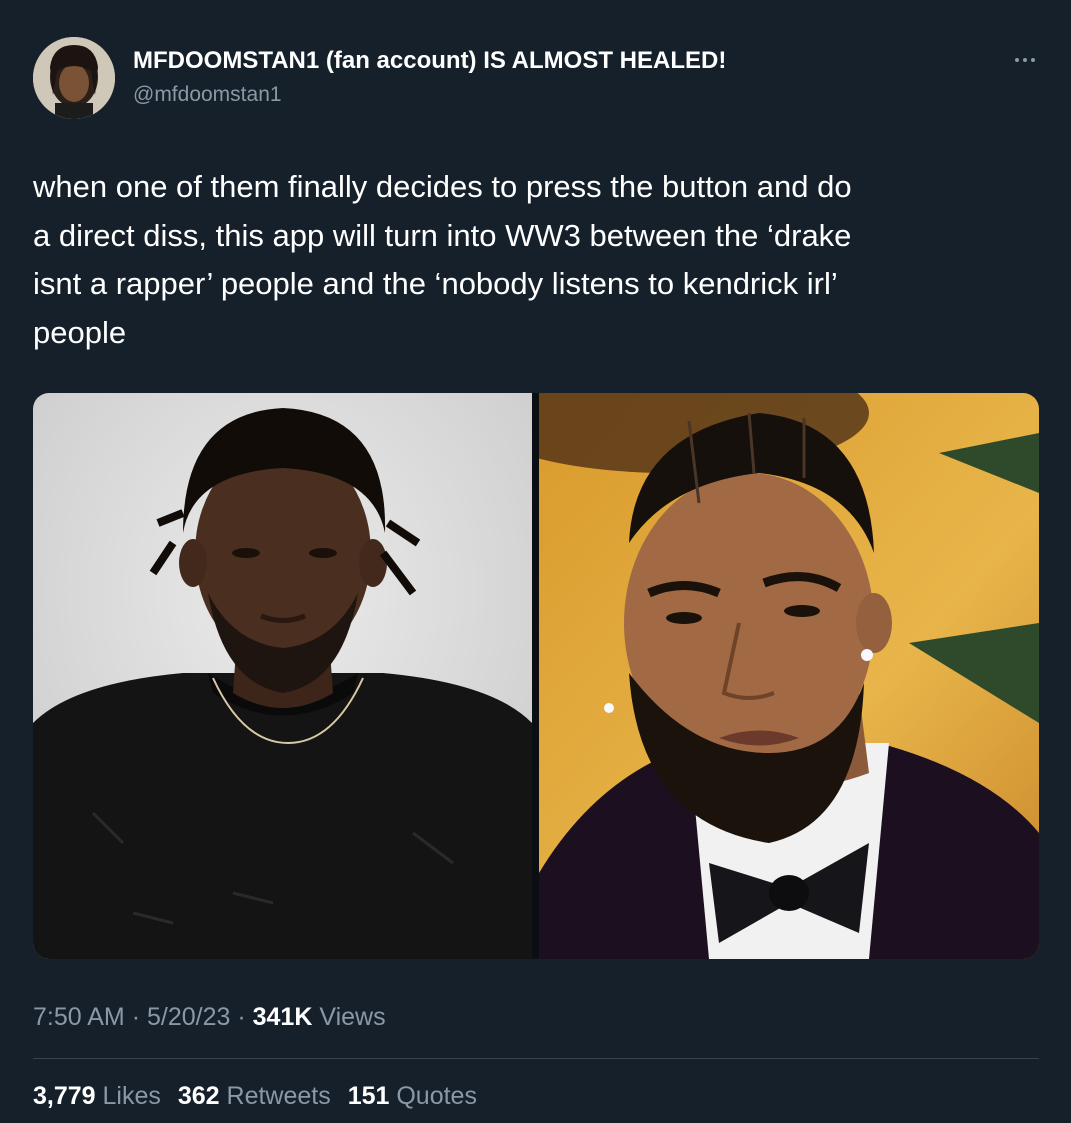  I want to click on tweet-date: 5/20/23, so click(188, 1017).